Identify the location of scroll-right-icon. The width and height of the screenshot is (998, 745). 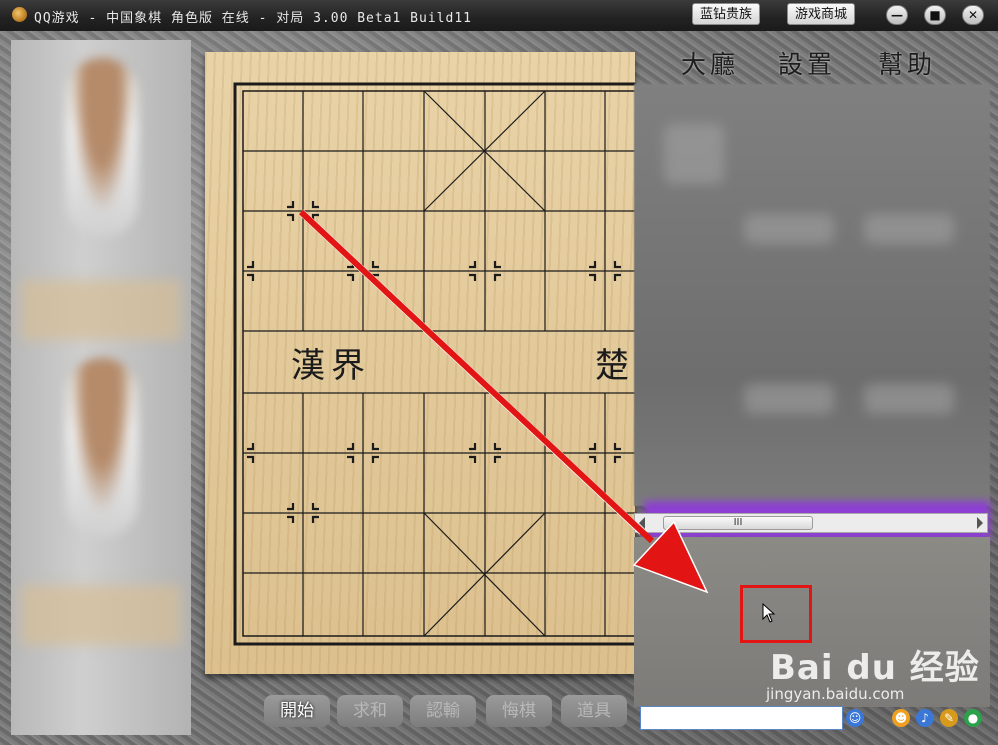
(980, 523).